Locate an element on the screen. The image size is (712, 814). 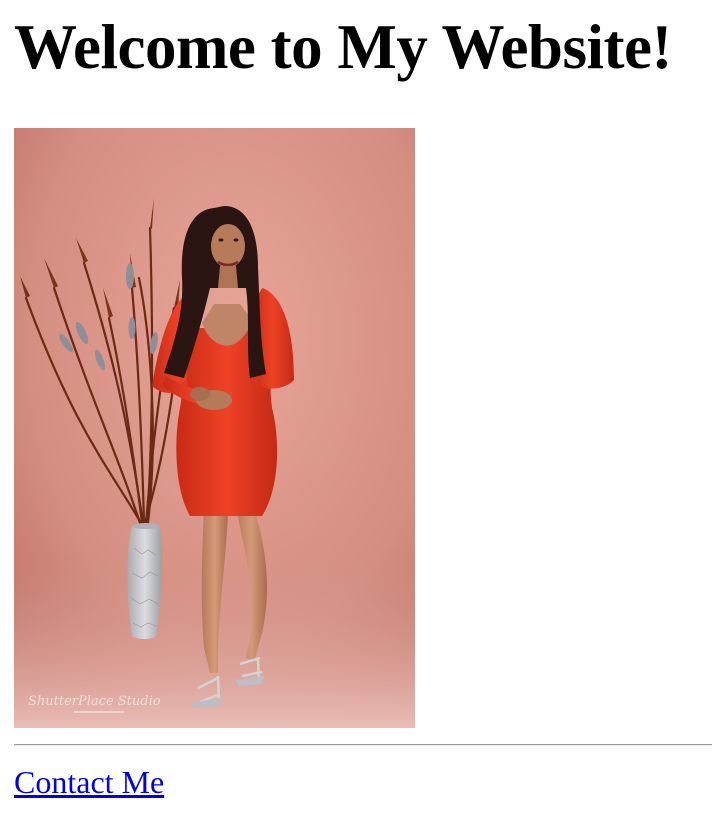
contact-me-link: Contact Me is located at coordinates (89, 782).